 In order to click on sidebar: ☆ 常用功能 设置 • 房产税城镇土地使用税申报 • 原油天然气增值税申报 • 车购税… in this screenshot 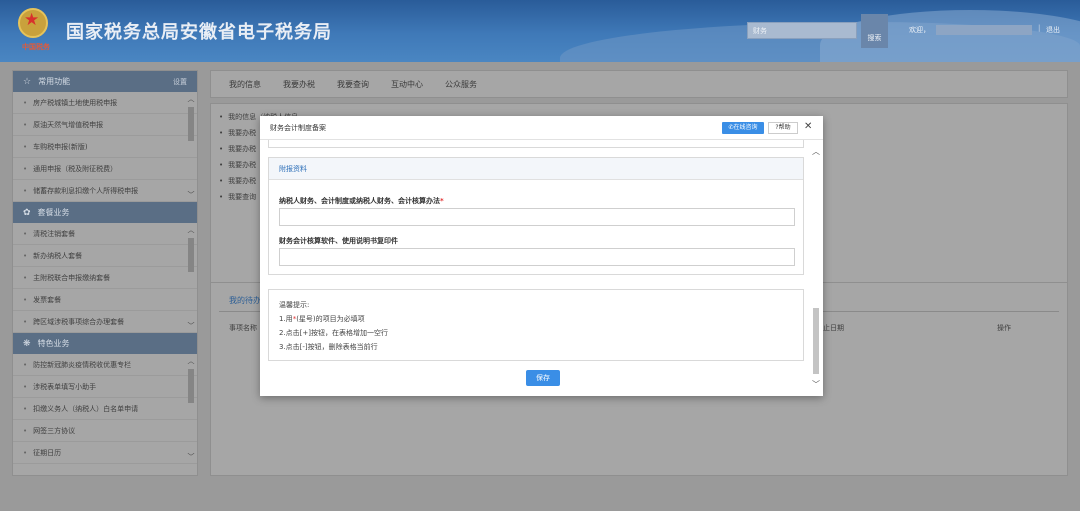, I will do `click(105, 273)`.